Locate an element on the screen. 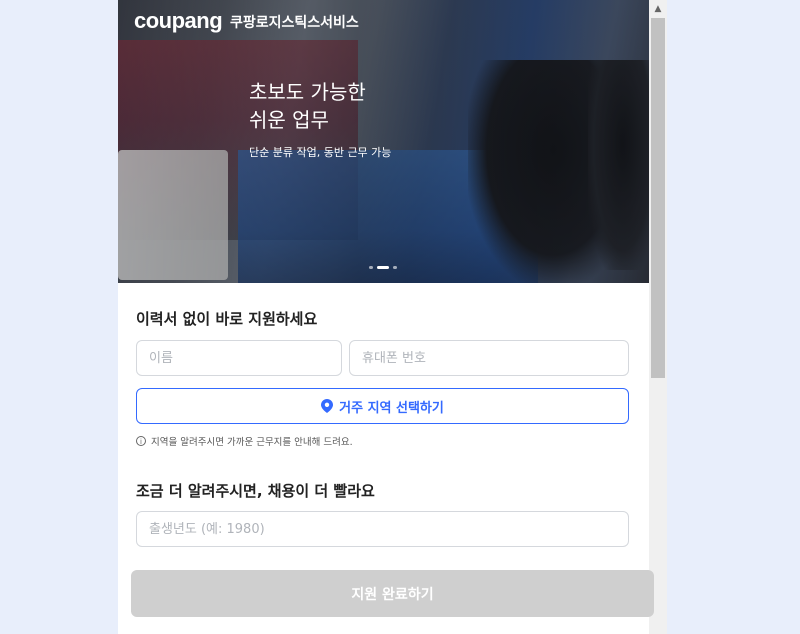 This screenshot has height=634, width=800. name-input is located at coordinates (239, 358).